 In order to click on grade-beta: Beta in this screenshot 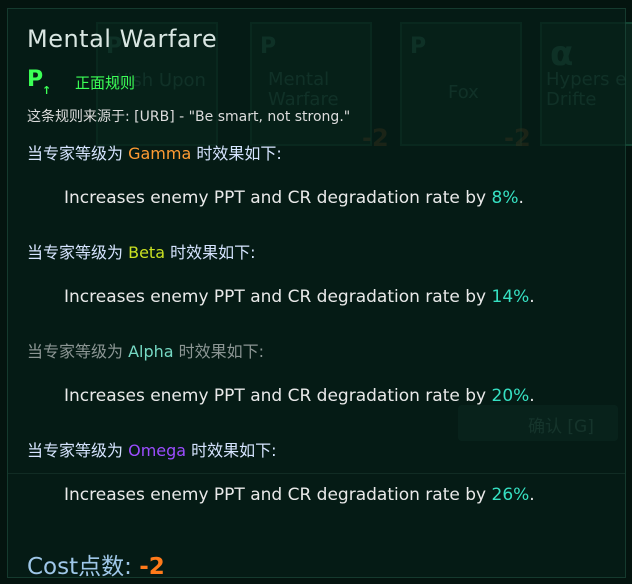, I will do `click(146, 252)`.